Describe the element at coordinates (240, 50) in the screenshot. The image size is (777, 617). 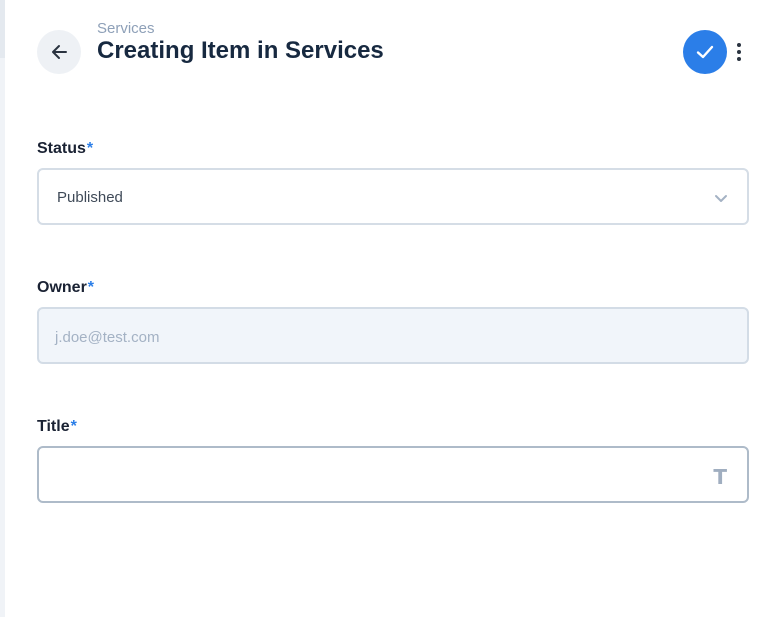
I see `page-title: Creating Item in Services` at that location.